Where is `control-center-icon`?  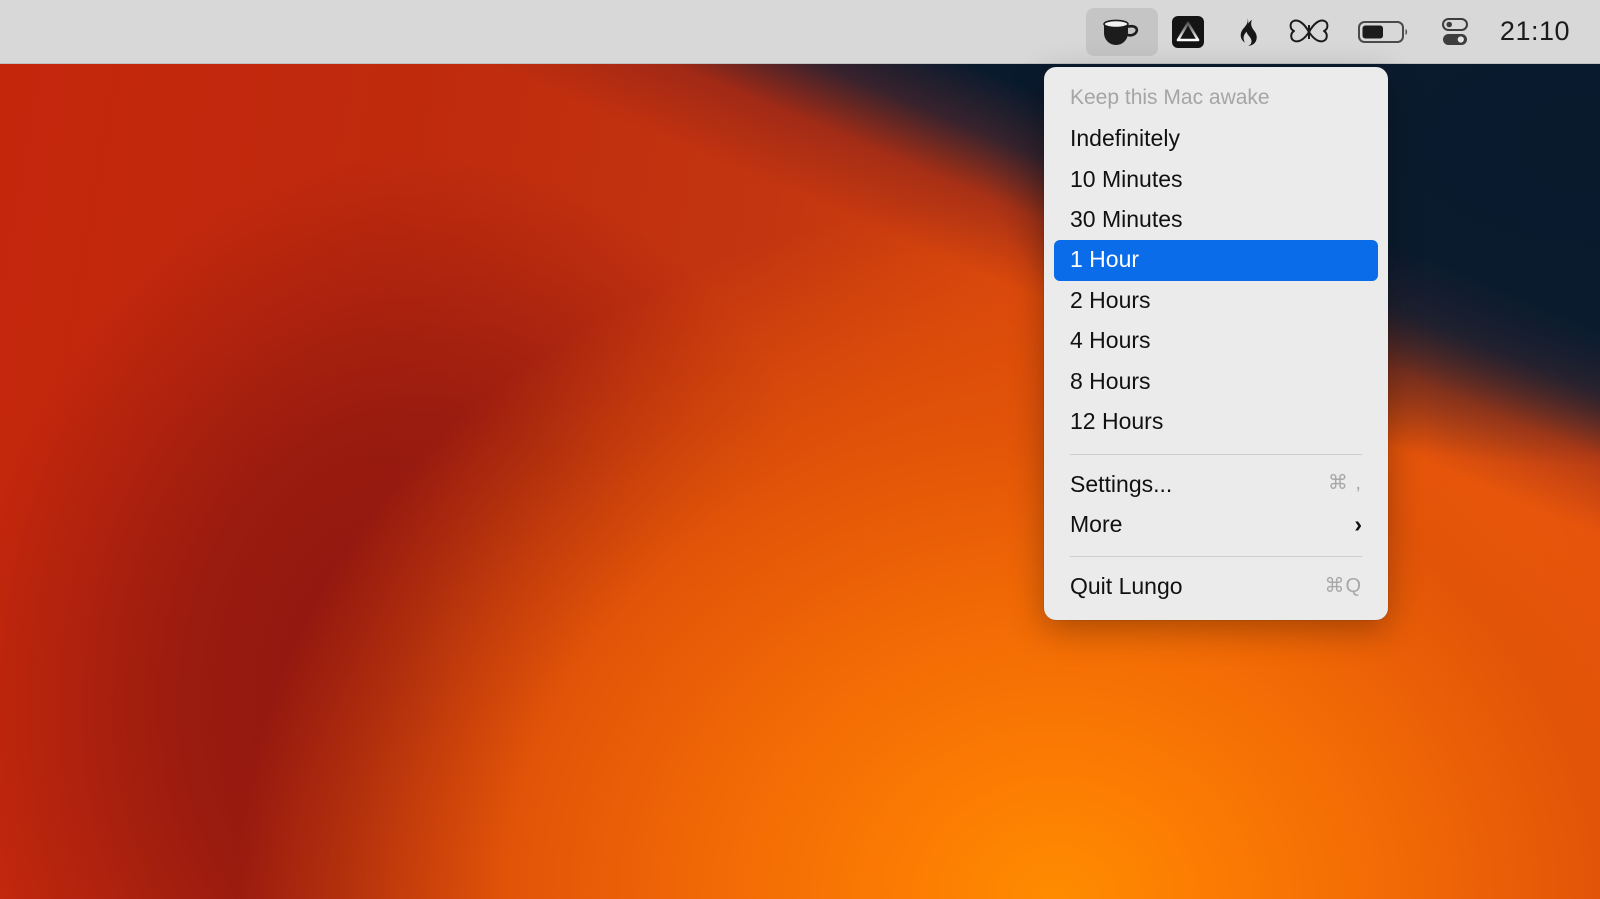
control-center-icon is located at coordinates (1455, 32).